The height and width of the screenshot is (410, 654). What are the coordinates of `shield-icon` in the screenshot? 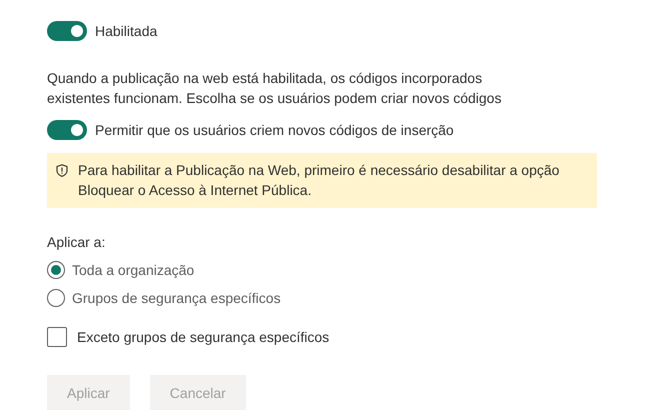 It's located at (62, 170).